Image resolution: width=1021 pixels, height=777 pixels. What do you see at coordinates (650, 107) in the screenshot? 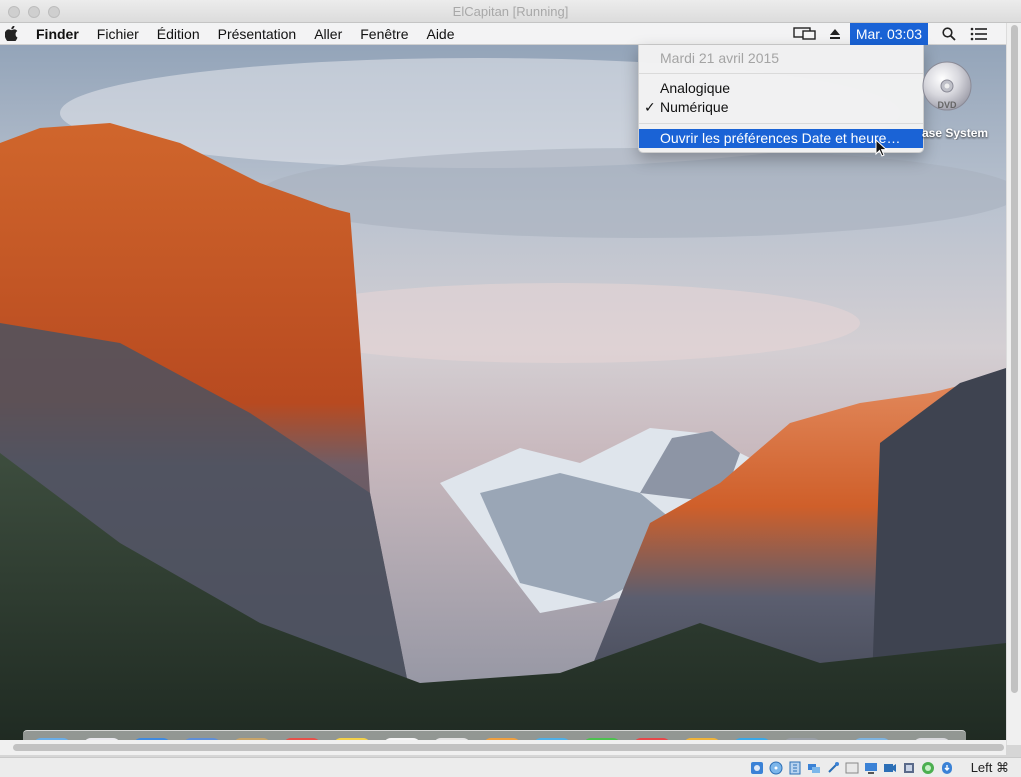
I see `checkmark-icon: ✓` at bounding box center [650, 107].